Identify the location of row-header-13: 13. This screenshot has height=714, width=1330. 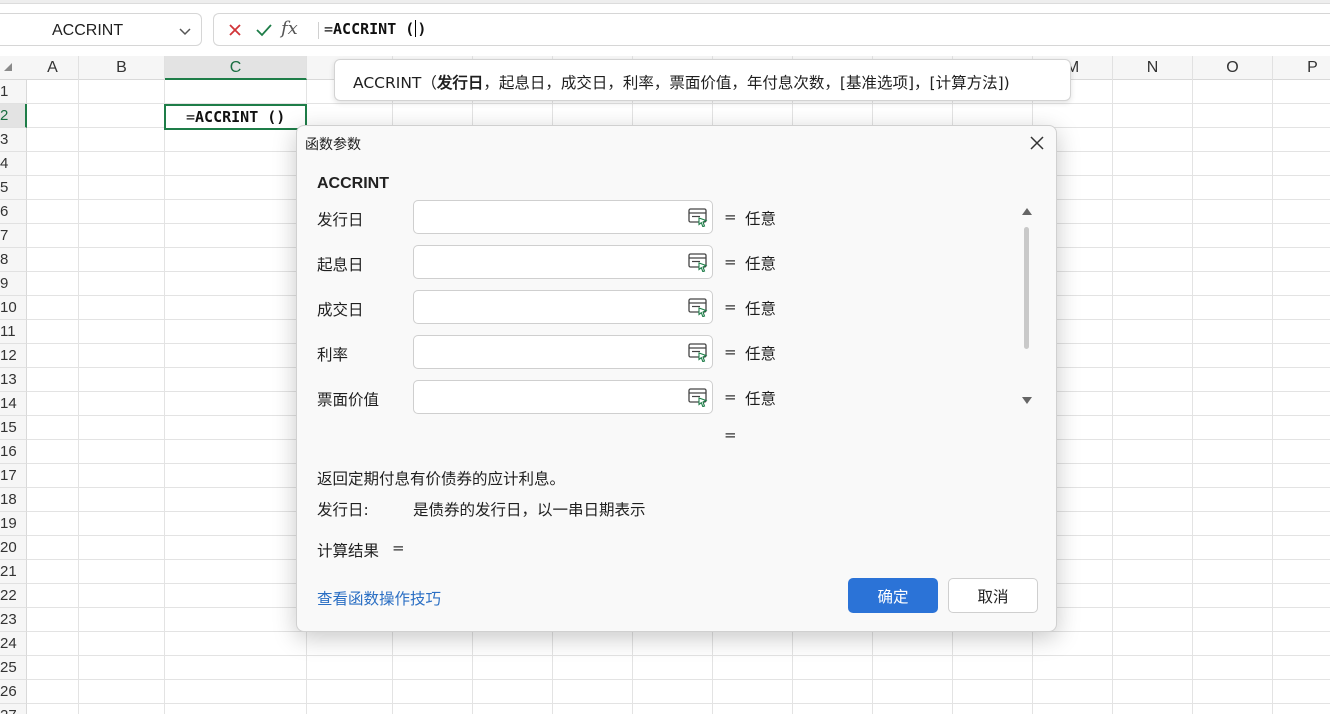
(13, 380).